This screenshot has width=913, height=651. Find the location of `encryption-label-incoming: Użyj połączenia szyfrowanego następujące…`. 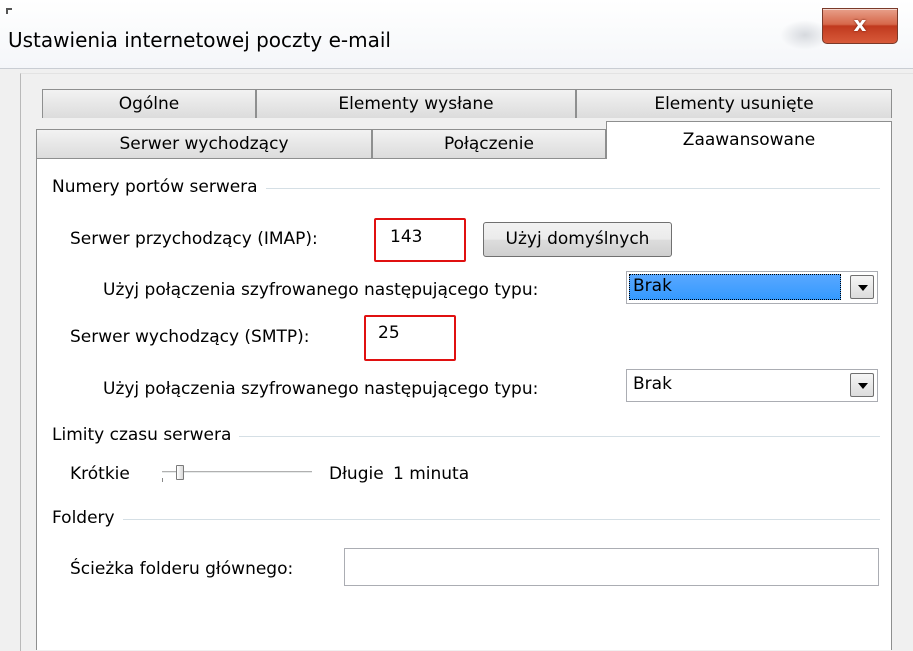

encryption-label-incoming: Użyj połączenia szyfrowanego następujące… is located at coordinates (321, 290).